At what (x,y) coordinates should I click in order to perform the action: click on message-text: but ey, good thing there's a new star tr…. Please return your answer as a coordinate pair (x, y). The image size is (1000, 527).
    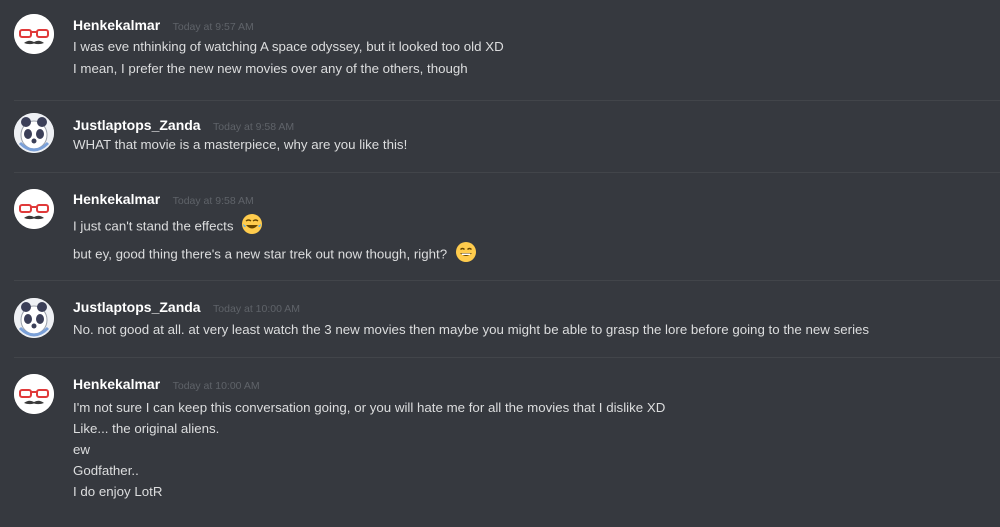
    Looking at the image, I should click on (260, 254).